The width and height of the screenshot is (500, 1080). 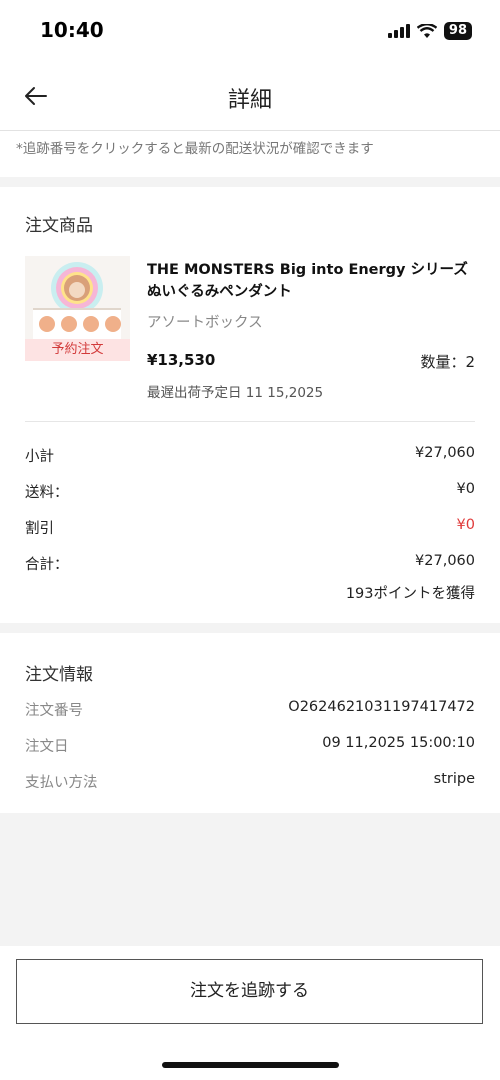 I want to click on tracking-notice: *追跡番号をクリックすると最新の配送状況が確認できます, so click(x=250, y=154).